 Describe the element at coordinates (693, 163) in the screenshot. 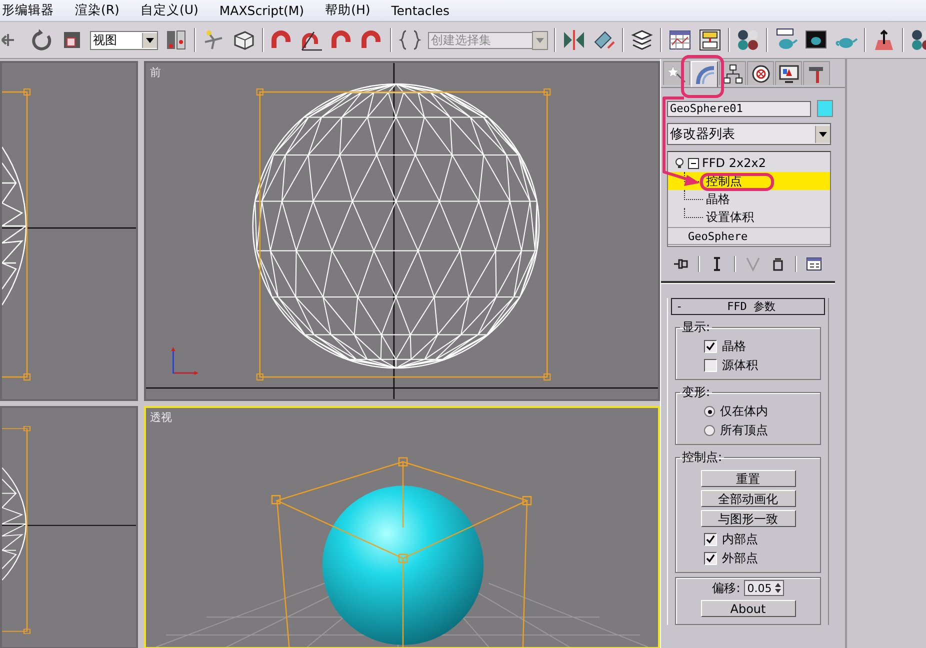

I see `collapse-icon` at that location.